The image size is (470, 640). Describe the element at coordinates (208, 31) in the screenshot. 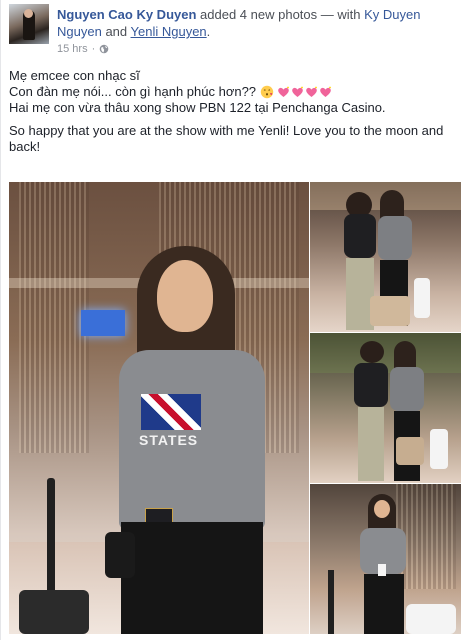

I see `period-text: .` at that location.